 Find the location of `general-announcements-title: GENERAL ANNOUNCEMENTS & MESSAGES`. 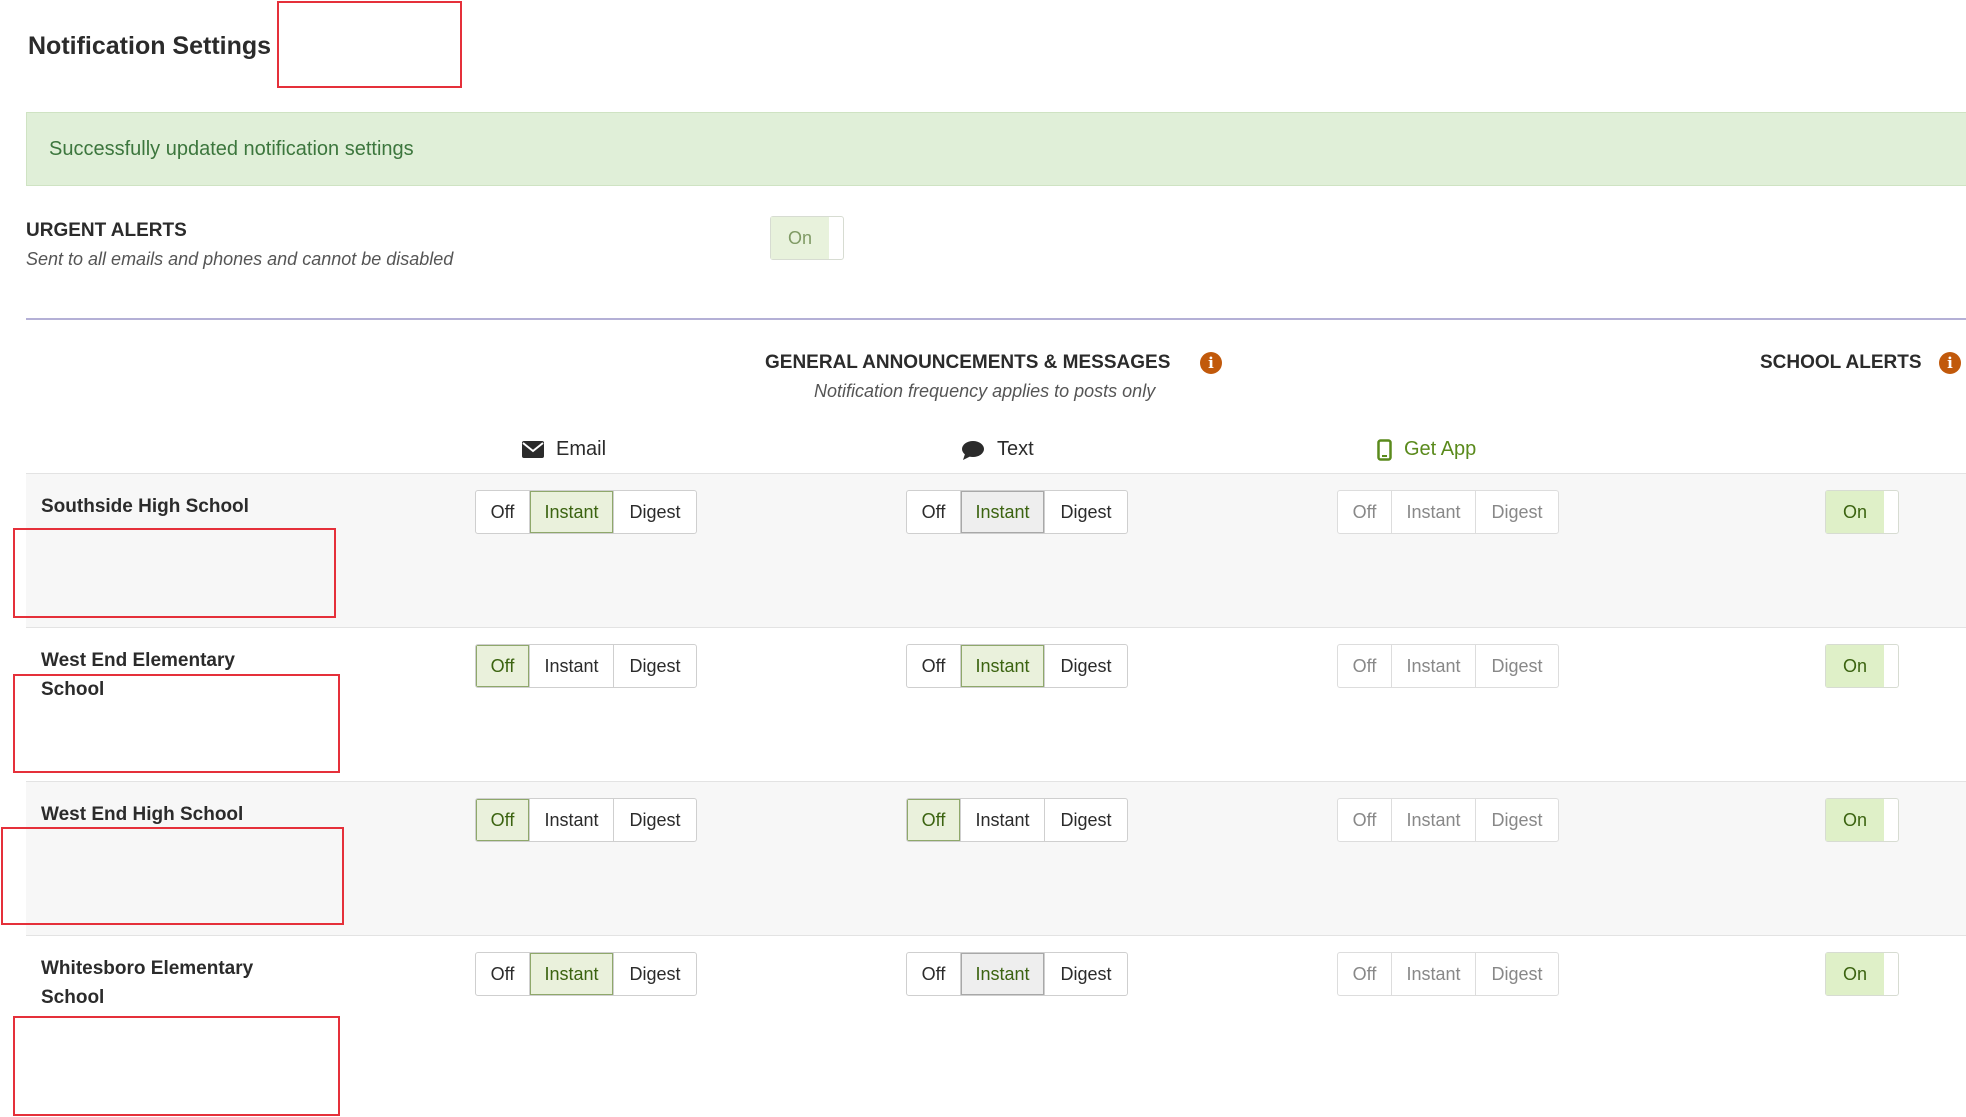

general-announcements-title: GENERAL ANNOUNCEMENTS & MESSAGES is located at coordinates (968, 362).